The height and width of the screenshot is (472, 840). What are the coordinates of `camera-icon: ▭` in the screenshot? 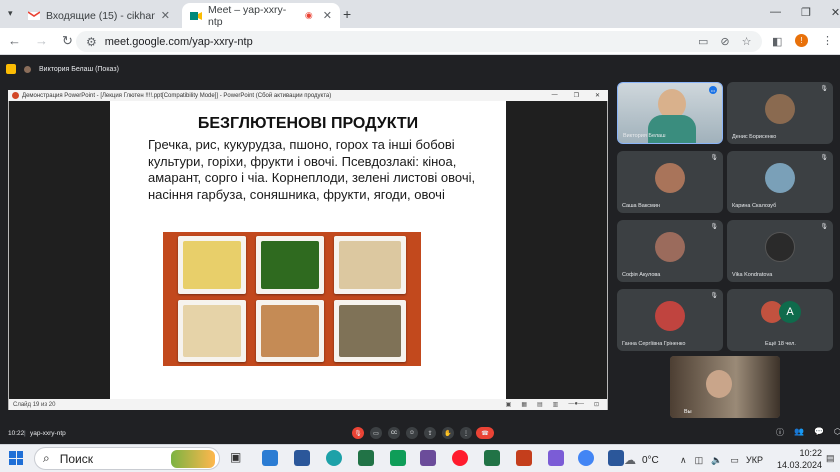 It's located at (703, 41).